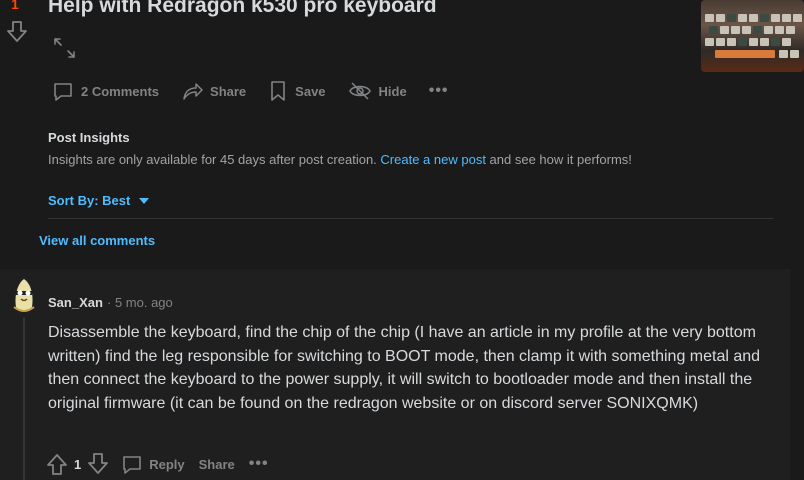 This screenshot has width=804, height=480. Describe the element at coordinates (97, 240) in the screenshot. I see `view-all-comments-link: View all comments` at that location.